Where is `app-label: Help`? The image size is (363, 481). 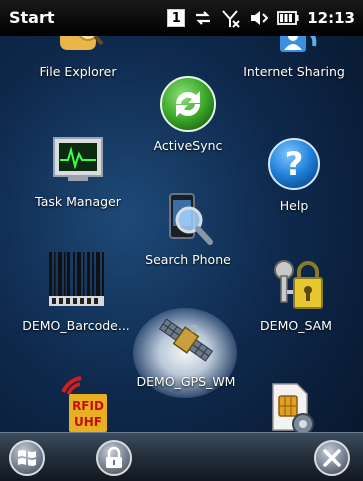 app-label: Help is located at coordinates (294, 205).